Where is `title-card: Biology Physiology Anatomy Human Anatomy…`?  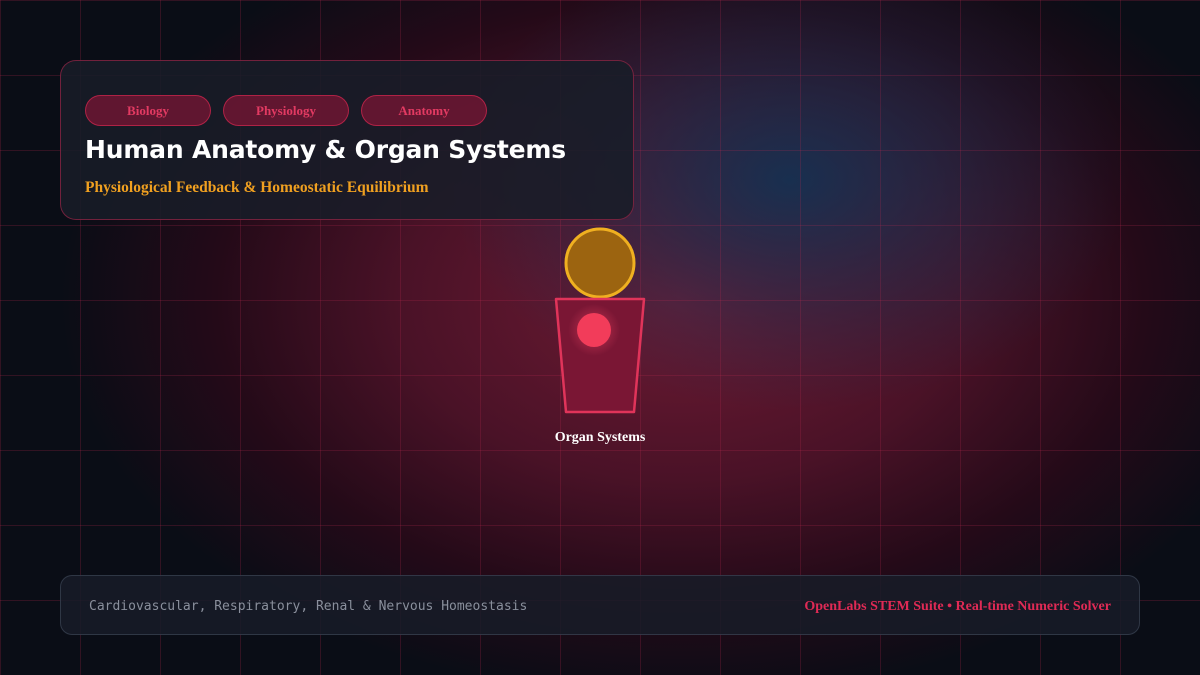 title-card: Biology Physiology Anatomy Human Anatomy… is located at coordinates (347, 140).